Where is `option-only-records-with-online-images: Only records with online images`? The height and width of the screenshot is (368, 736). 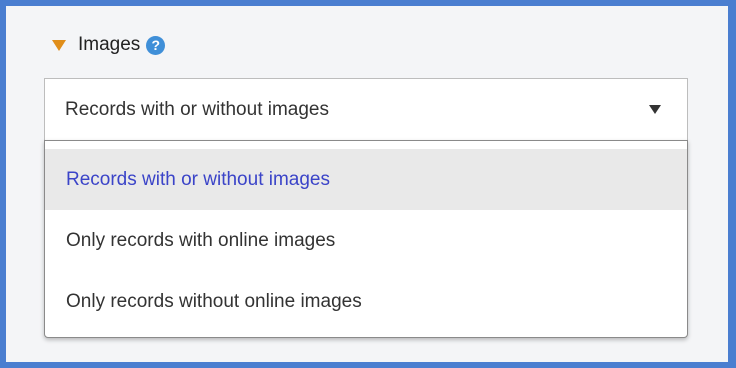 option-only-records-with-online-images: Only records with online images is located at coordinates (366, 240).